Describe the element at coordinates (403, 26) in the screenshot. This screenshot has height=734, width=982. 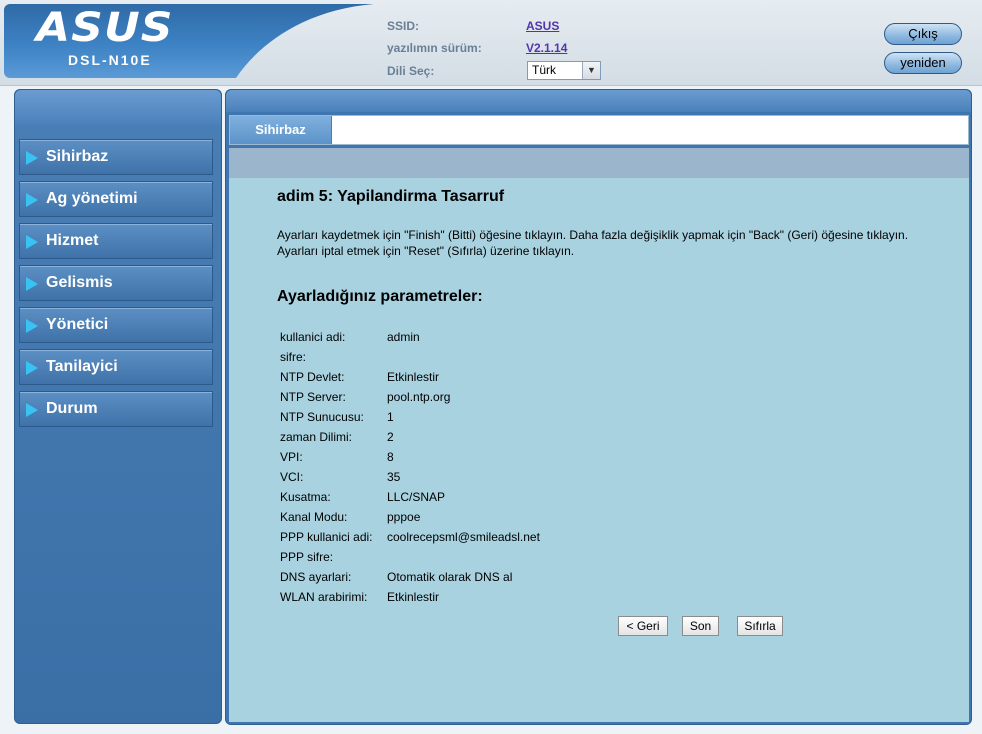
I see `ssid-label: SSID:` at that location.